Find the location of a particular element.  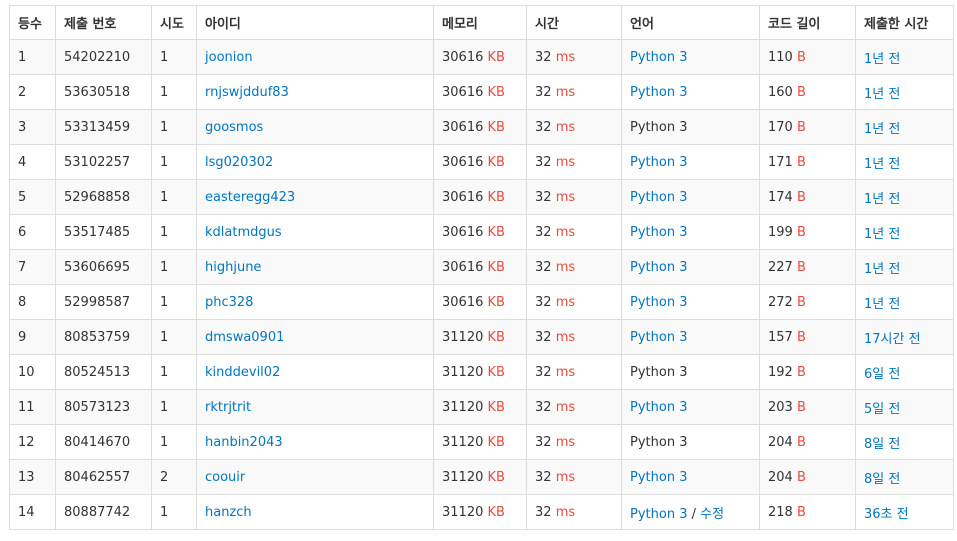

user-link: rnjswjdduf83 is located at coordinates (247, 92).